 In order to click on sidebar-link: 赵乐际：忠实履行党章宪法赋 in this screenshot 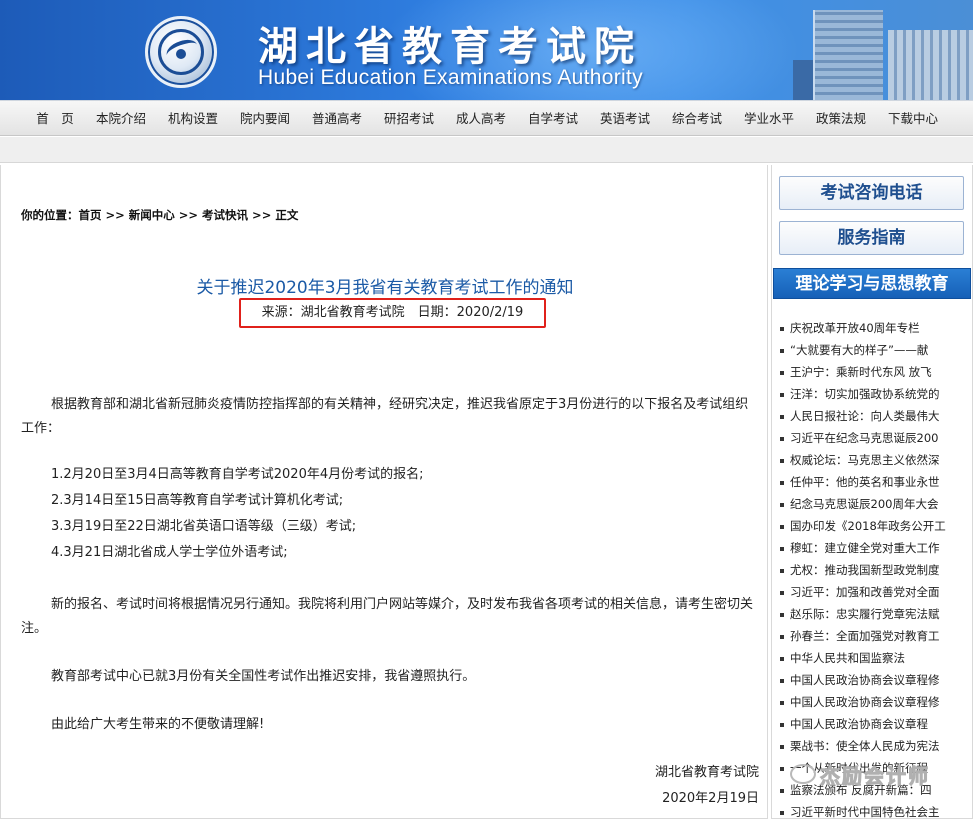, I will do `click(873, 614)`.